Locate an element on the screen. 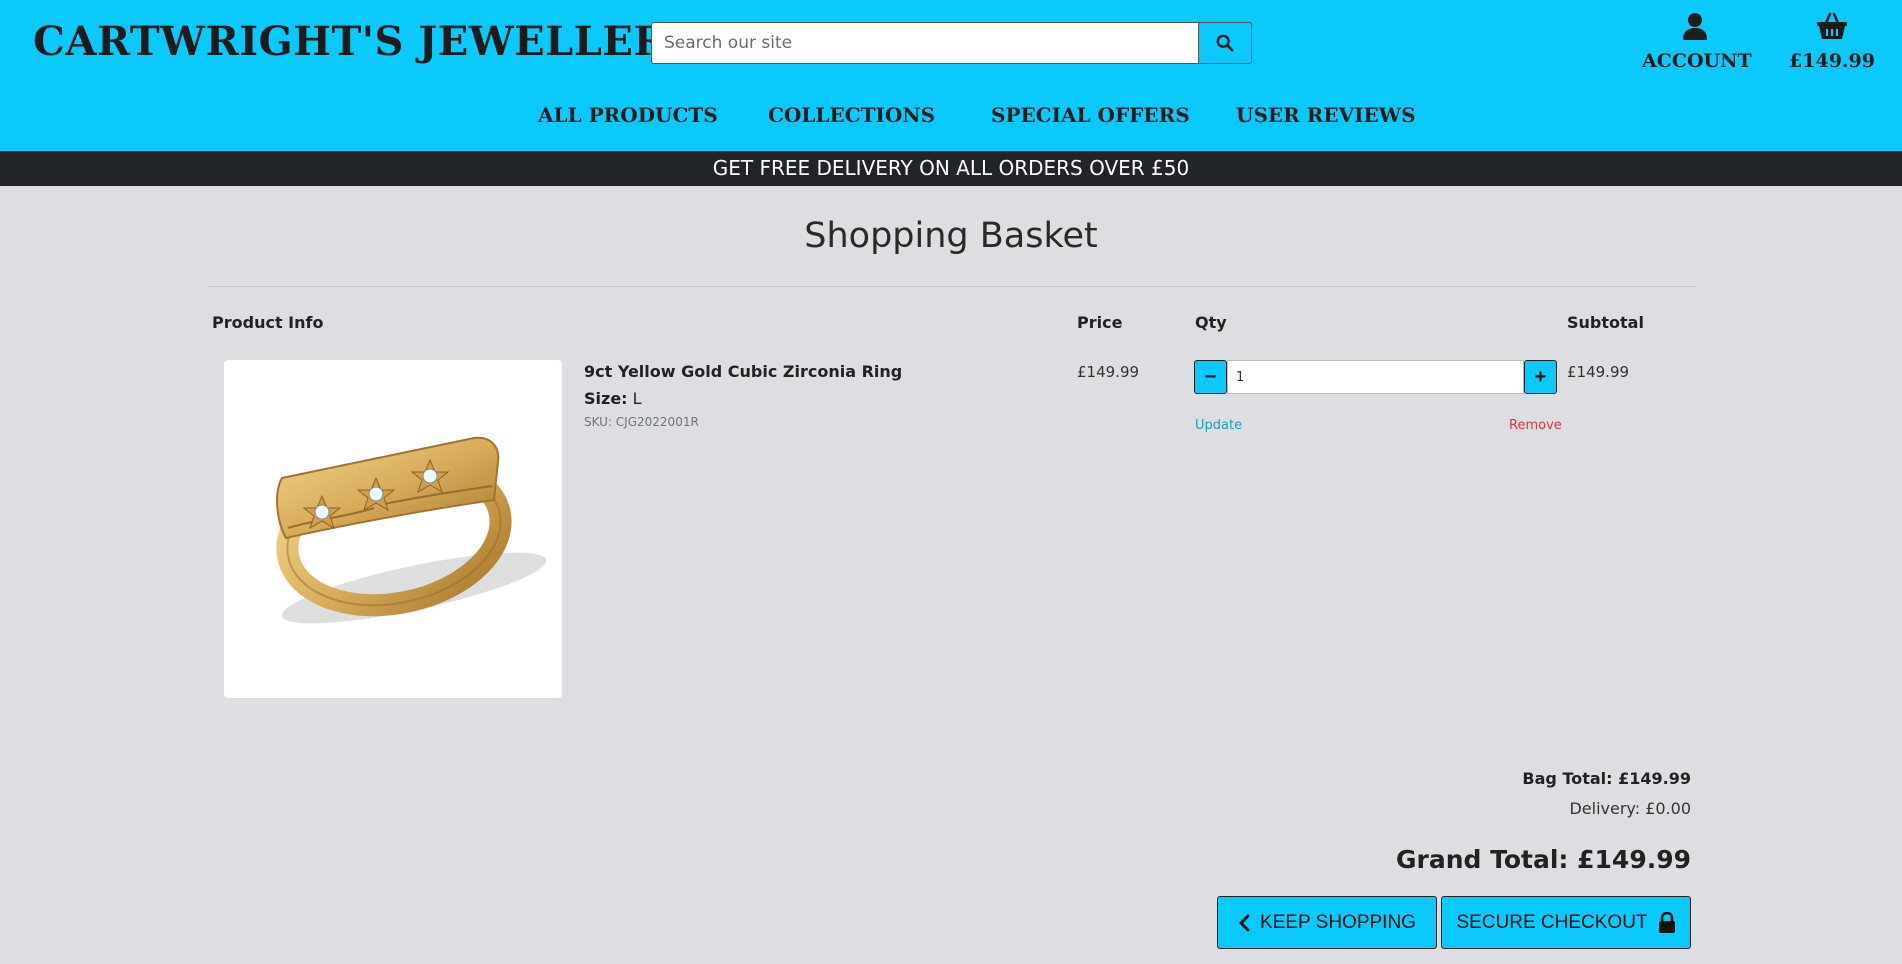 This screenshot has width=1902, height=964. quantity-input is located at coordinates (1375, 377).